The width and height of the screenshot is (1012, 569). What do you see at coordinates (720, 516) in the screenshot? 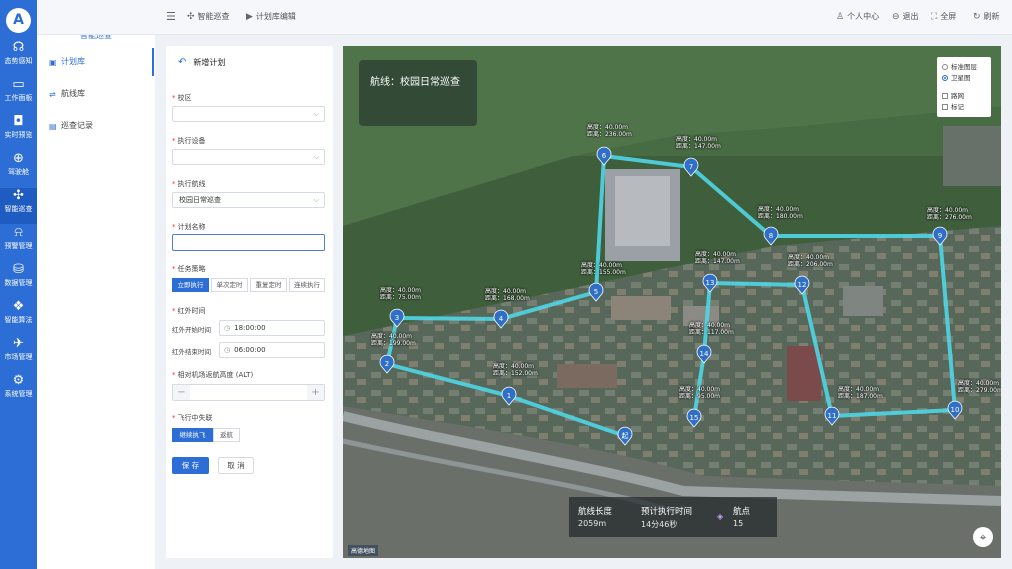
I see `waypoint-icon: ◈` at bounding box center [720, 516].